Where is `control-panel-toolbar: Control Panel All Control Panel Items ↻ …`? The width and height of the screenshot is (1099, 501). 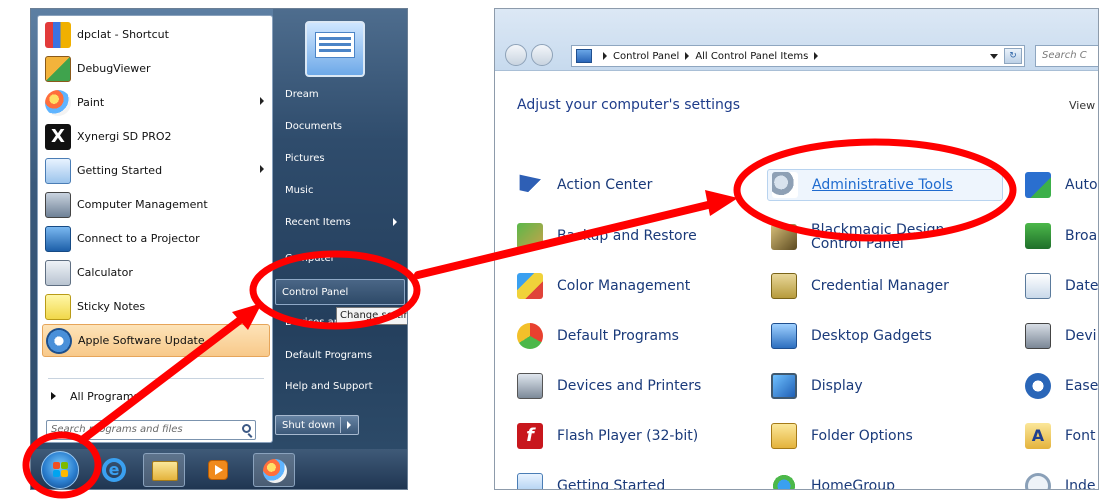
control-panel-toolbar: Control Panel All Control Panel Items ↻ … is located at coordinates (796, 40).